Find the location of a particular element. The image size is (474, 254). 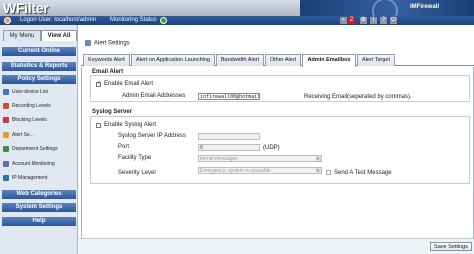

enable-email-alert-label: Enable Email Alert is located at coordinates (129, 84).